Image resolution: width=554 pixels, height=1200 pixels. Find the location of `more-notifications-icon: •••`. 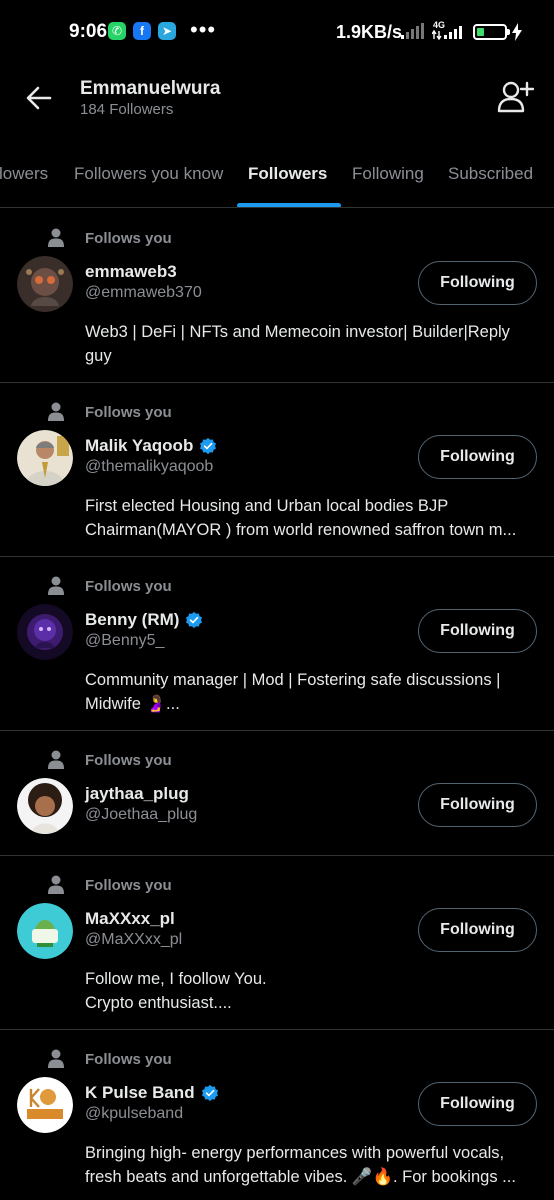

more-notifications-icon: ••• is located at coordinates (203, 29).